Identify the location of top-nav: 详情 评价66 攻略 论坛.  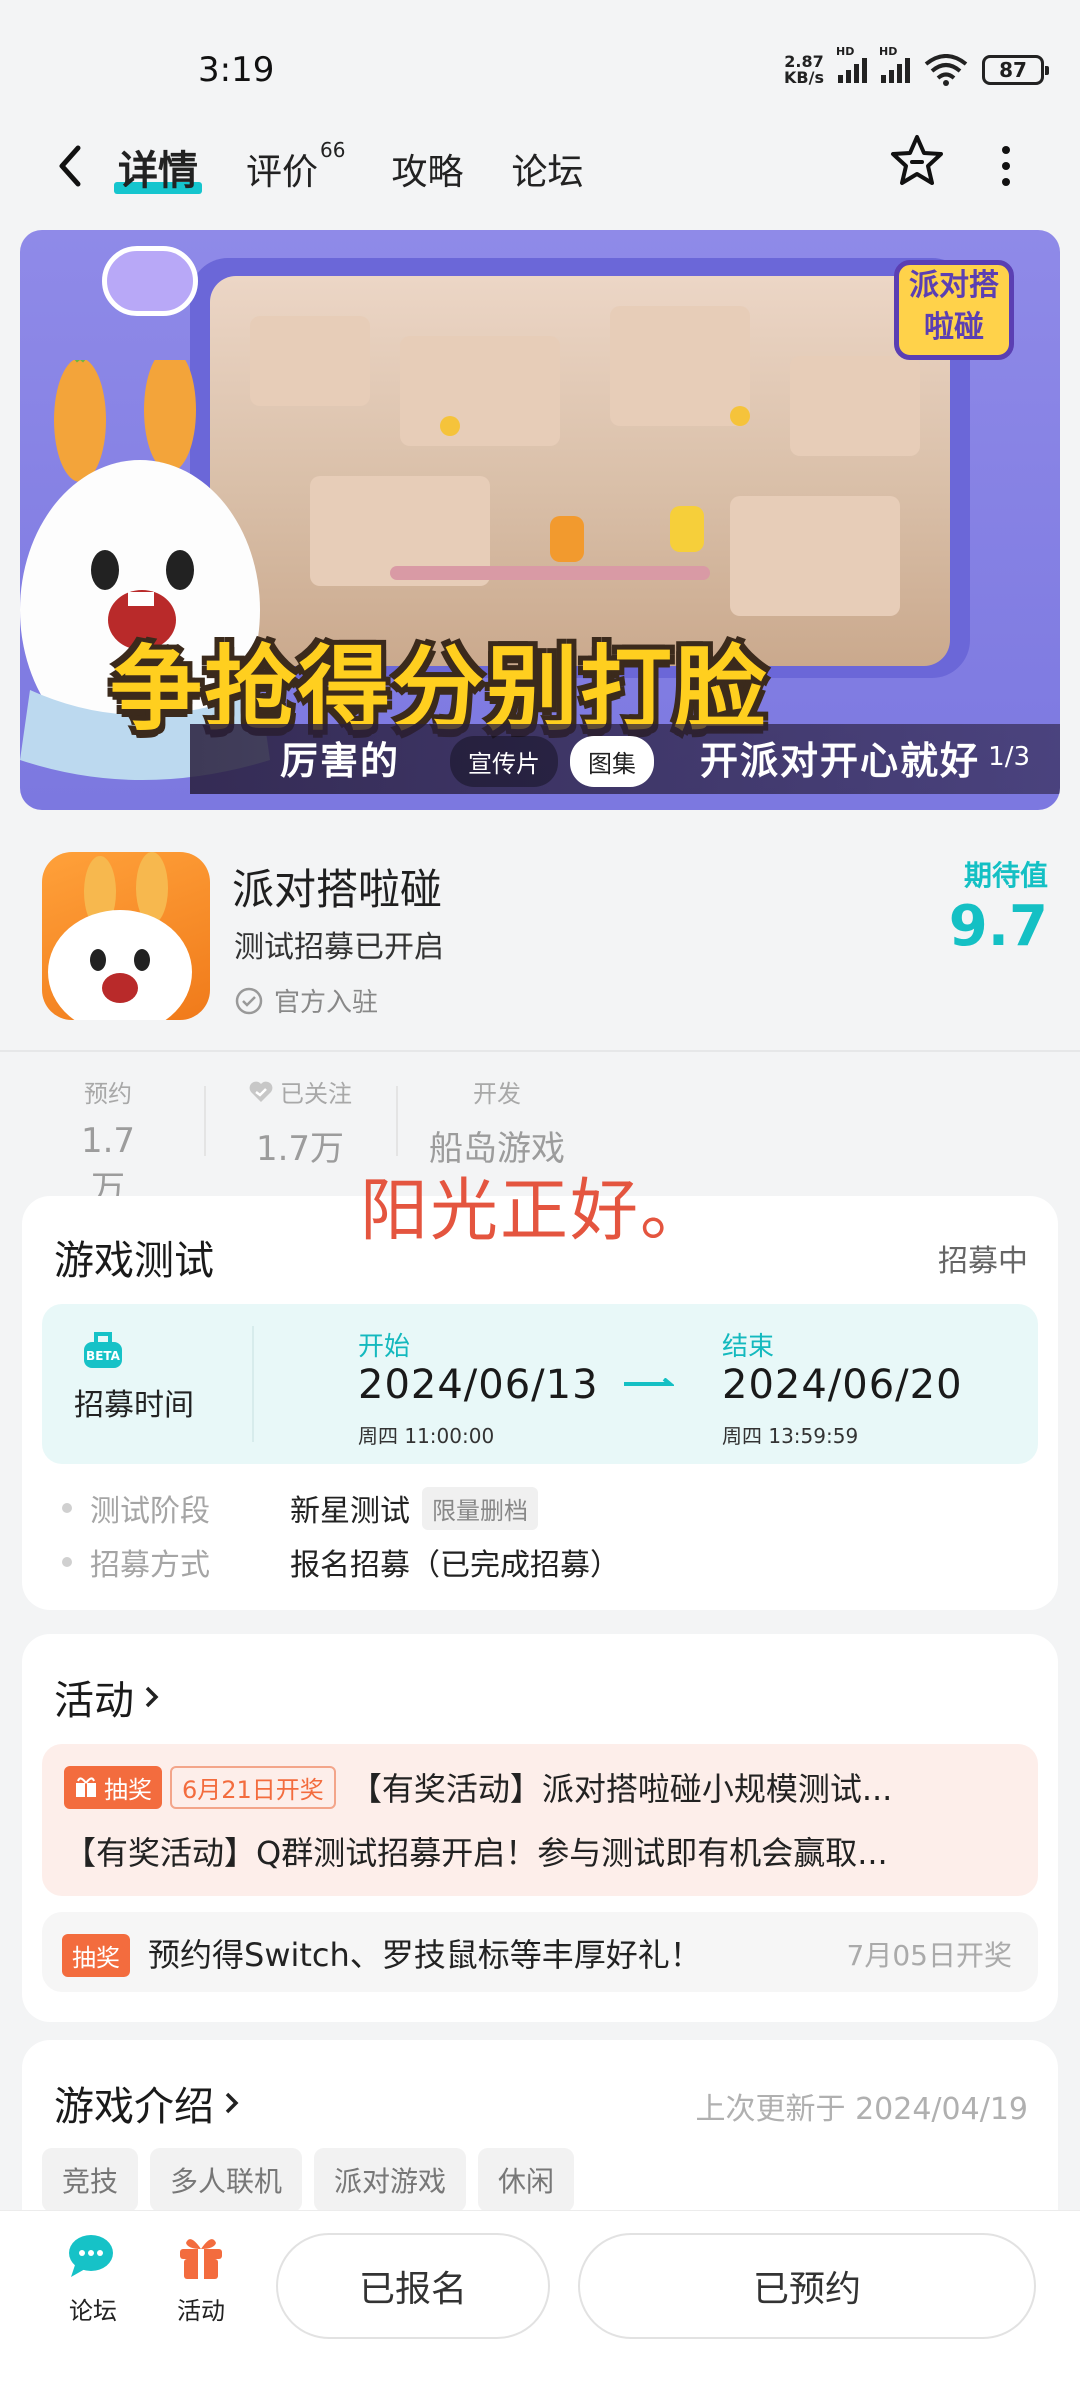
(540, 166).